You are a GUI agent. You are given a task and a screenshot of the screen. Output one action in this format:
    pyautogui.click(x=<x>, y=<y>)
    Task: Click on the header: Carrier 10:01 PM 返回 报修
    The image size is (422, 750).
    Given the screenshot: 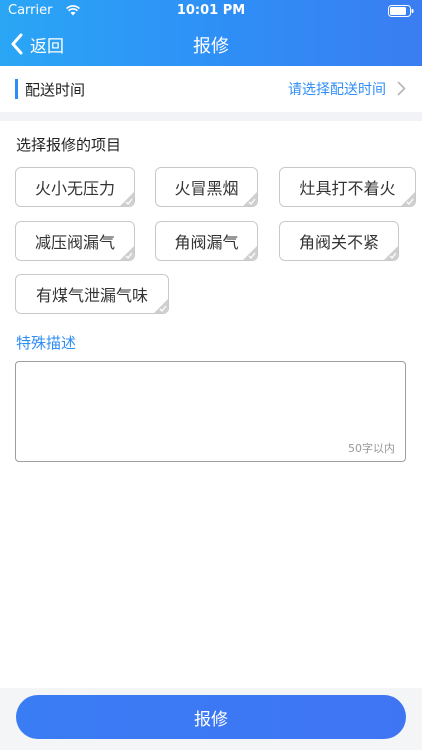 What is the action you would take?
    pyautogui.click(x=211, y=33)
    